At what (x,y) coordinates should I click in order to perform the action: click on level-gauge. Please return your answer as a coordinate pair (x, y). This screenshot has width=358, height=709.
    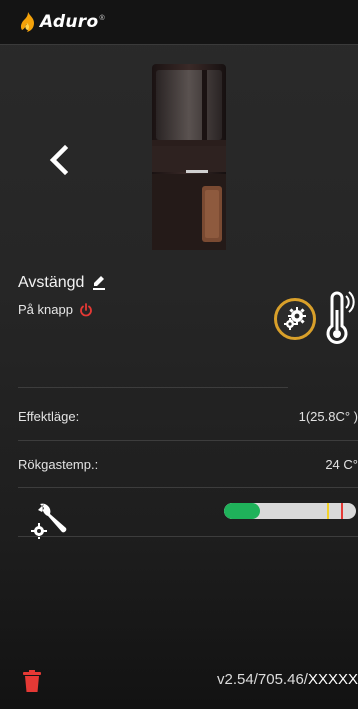
    Looking at the image, I should click on (290, 511).